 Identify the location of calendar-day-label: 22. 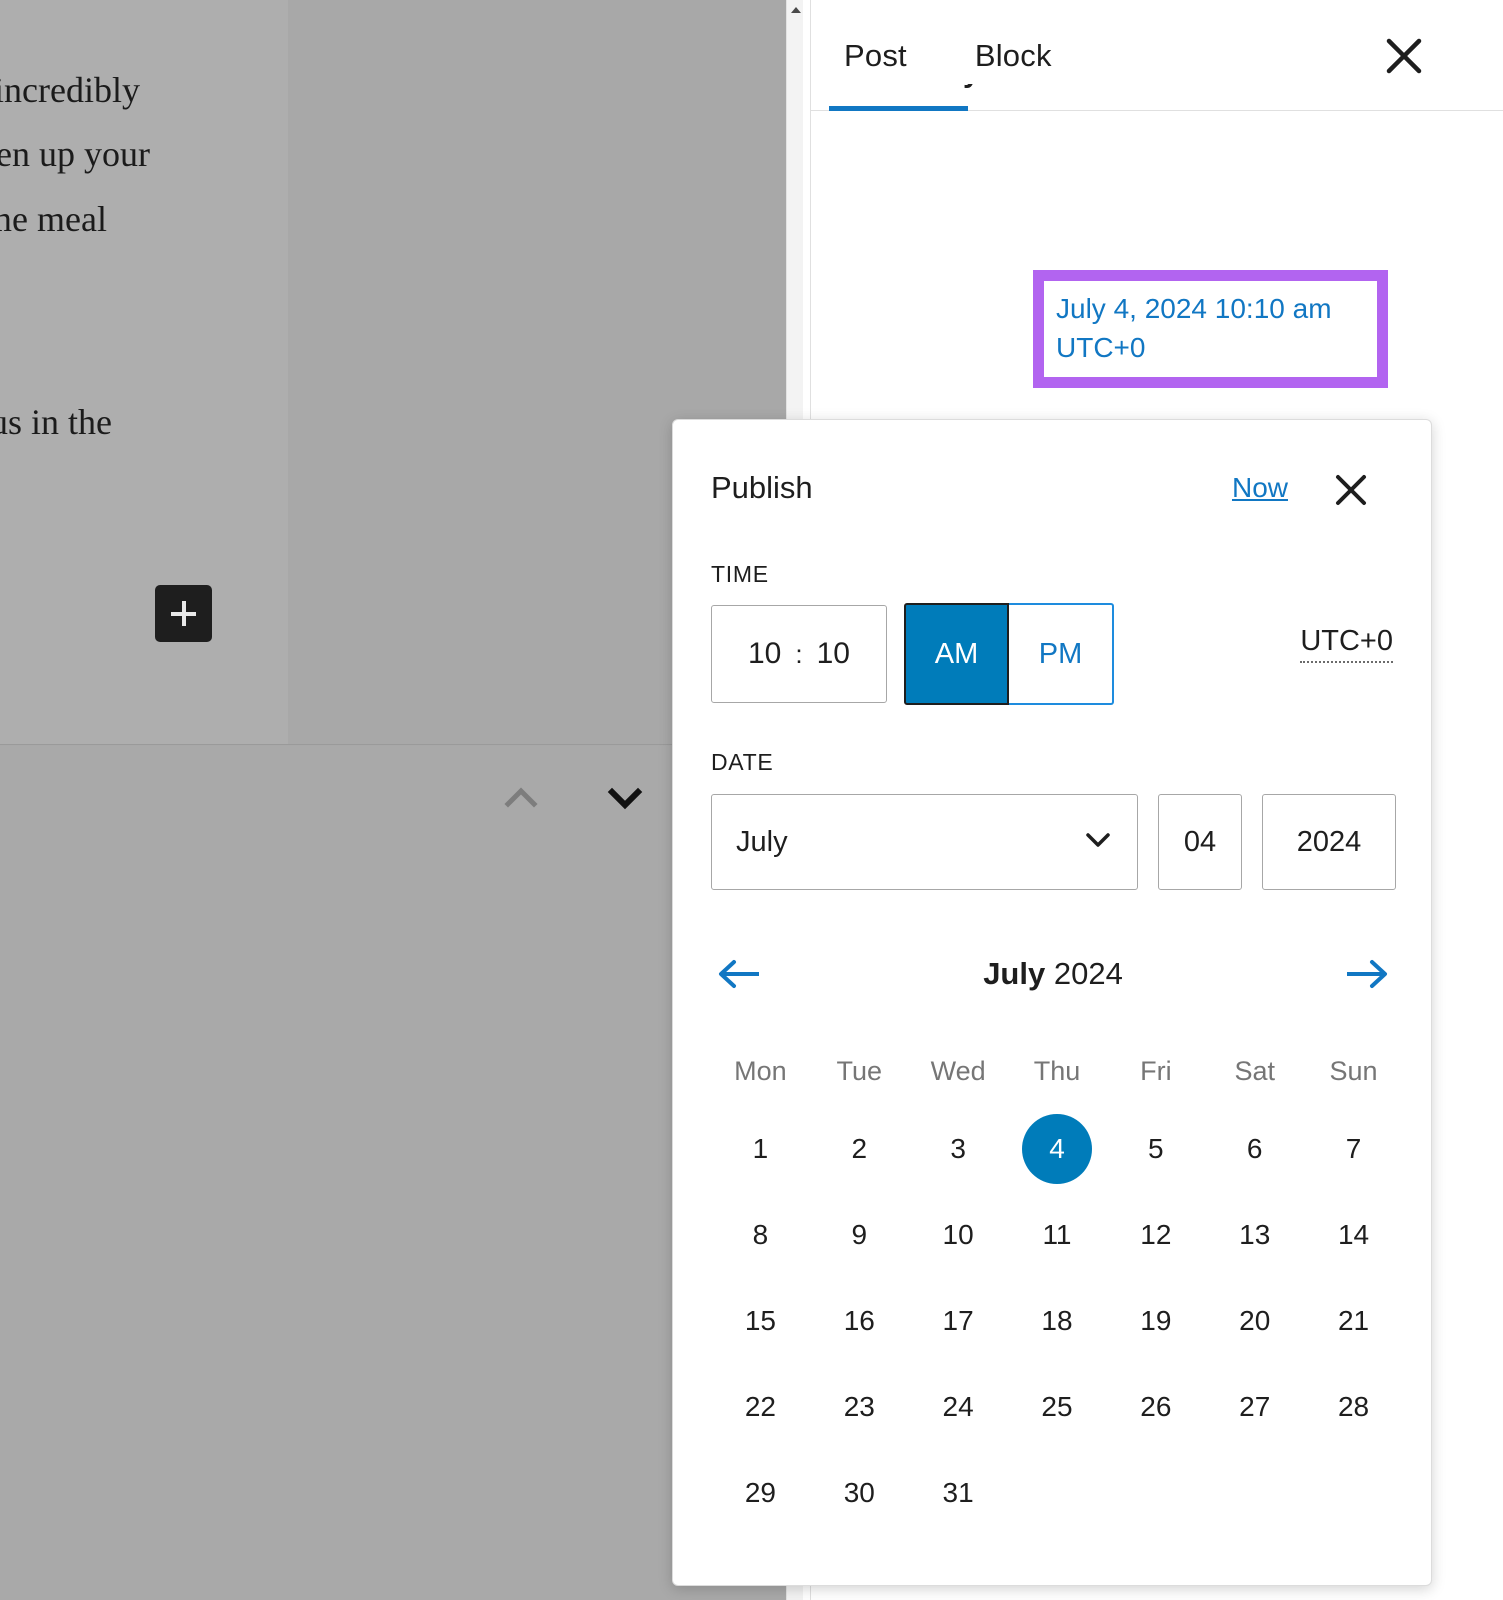
(760, 1406).